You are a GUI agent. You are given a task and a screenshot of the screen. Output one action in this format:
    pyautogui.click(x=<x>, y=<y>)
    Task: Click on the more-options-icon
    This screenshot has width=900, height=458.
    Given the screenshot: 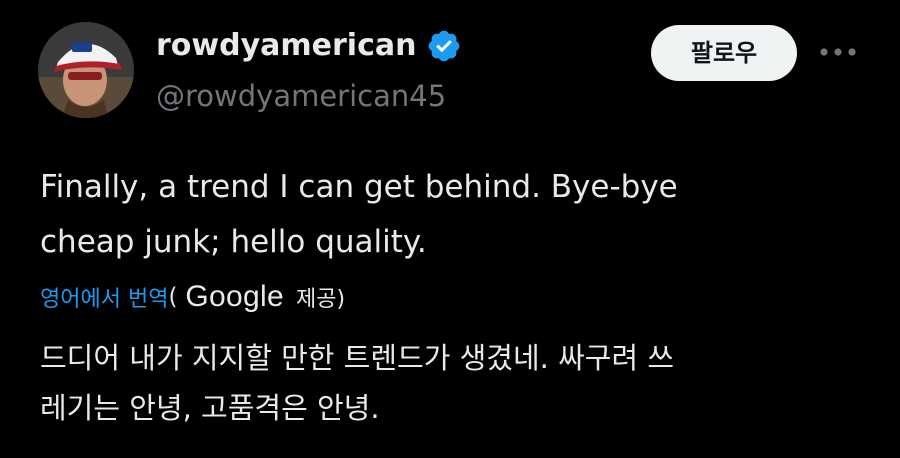 What is the action you would take?
    pyautogui.click(x=838, y=52)
    